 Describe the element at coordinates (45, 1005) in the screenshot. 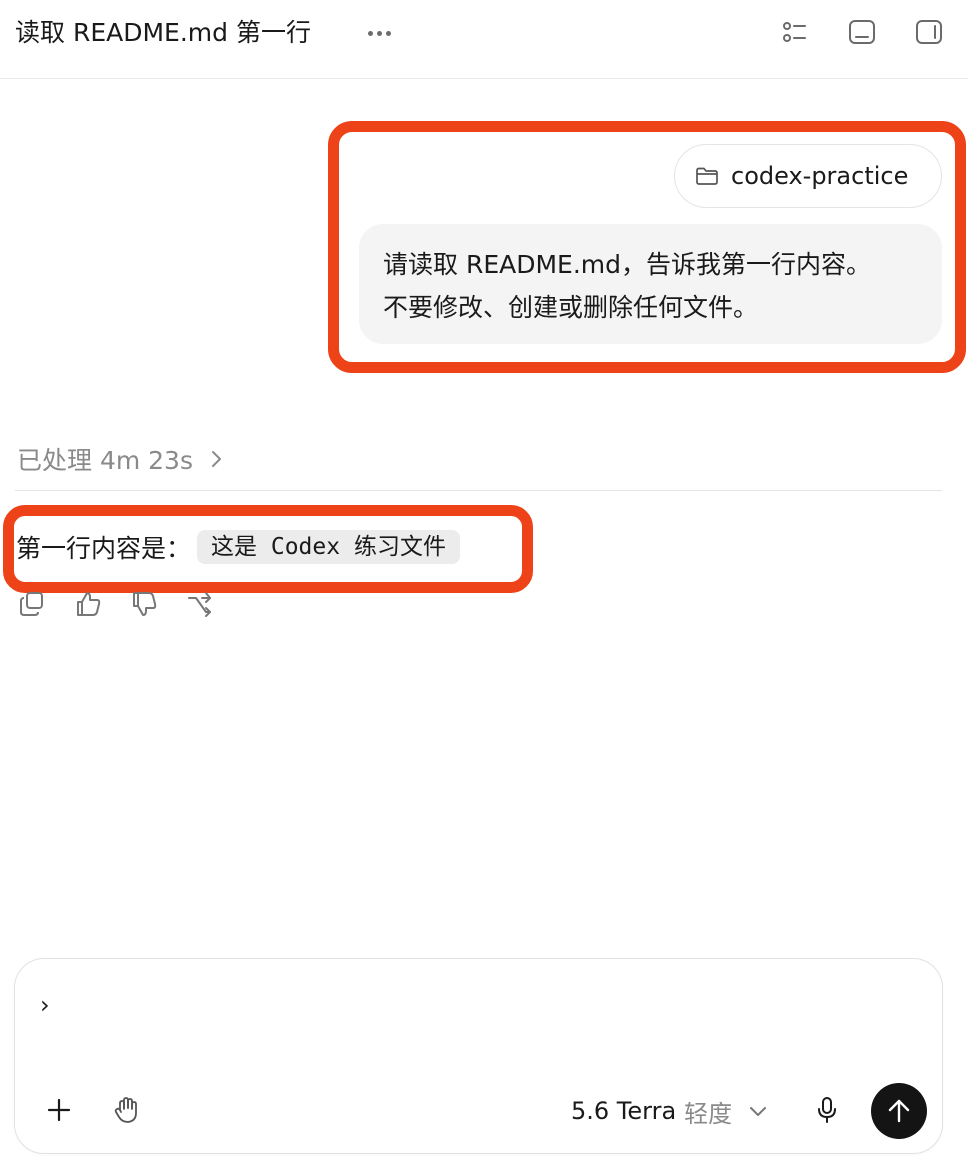

I see `composer-input: ›` at that location.